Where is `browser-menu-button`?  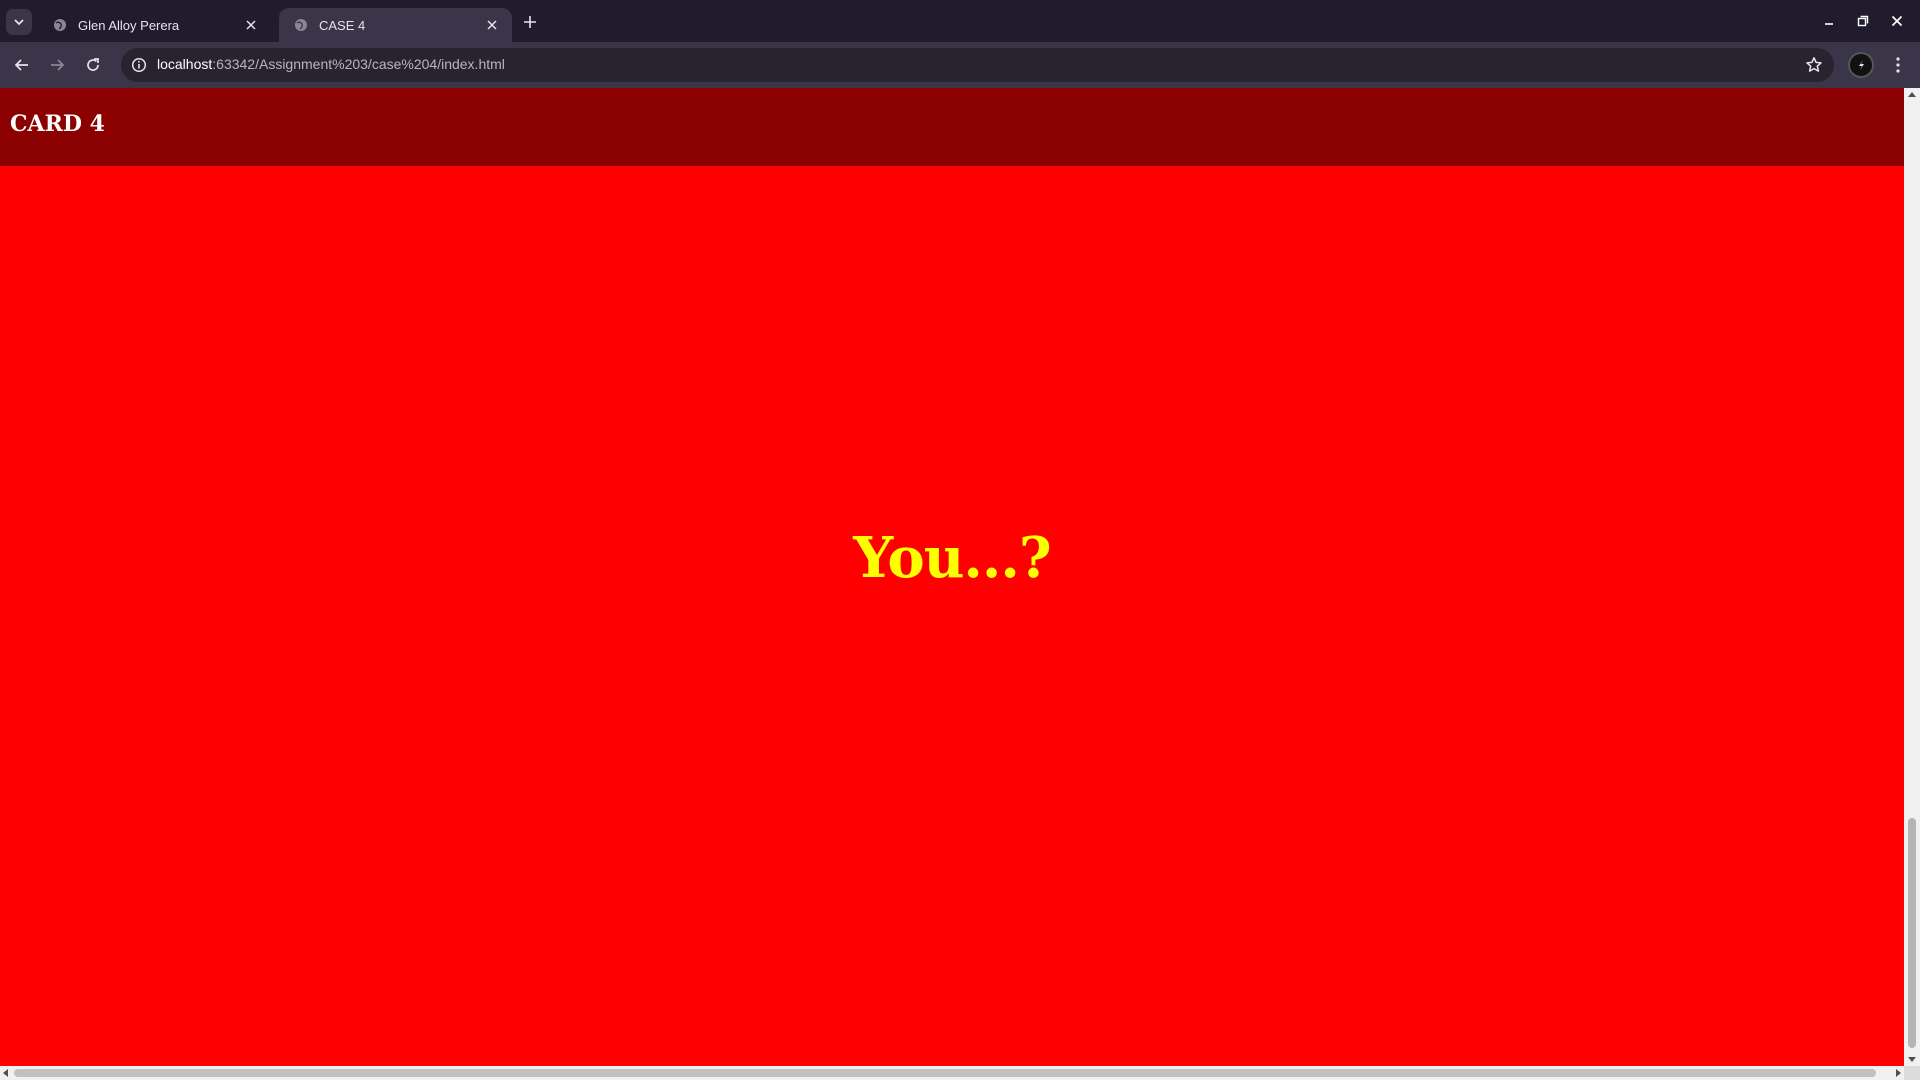 browser-menu-button is located at coordinates (1898, 65).